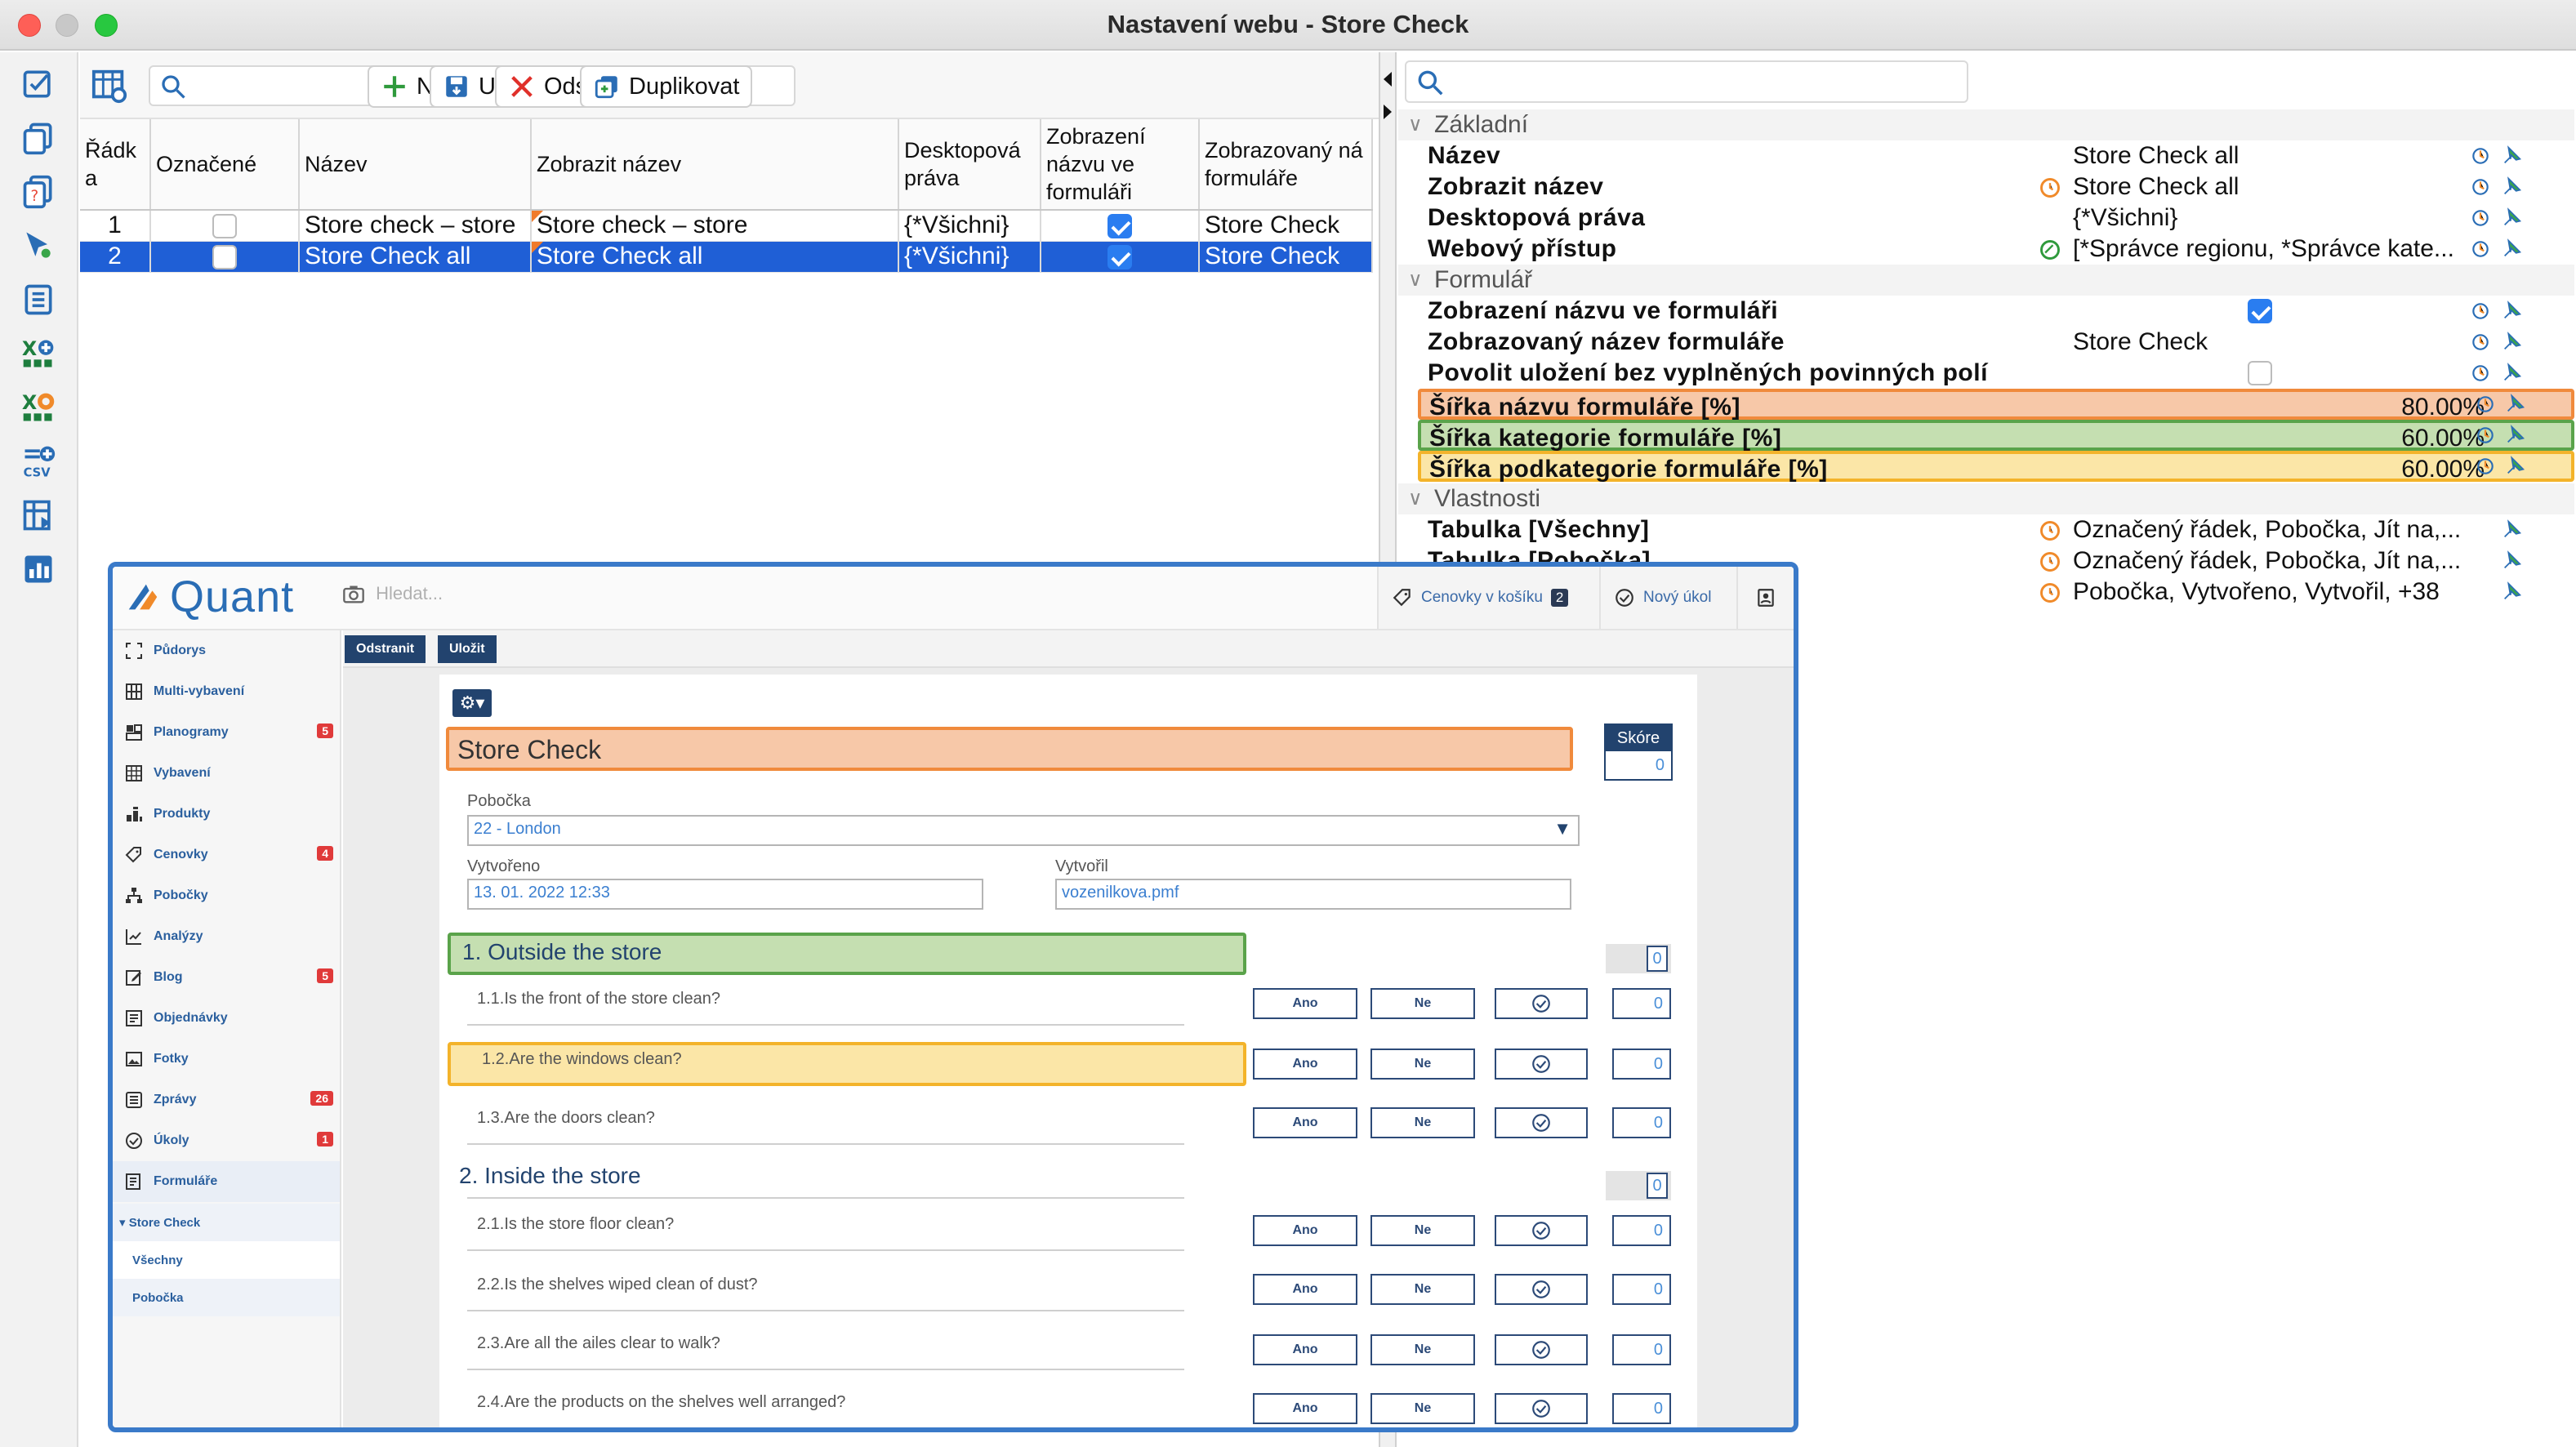 Image resolution: width=2576 pixels, height=1447 pixels. Describe the element at coordinates (226, 1100) in the screenshot. I see `sidebar-item-messages: Zprávy 26` at that location.